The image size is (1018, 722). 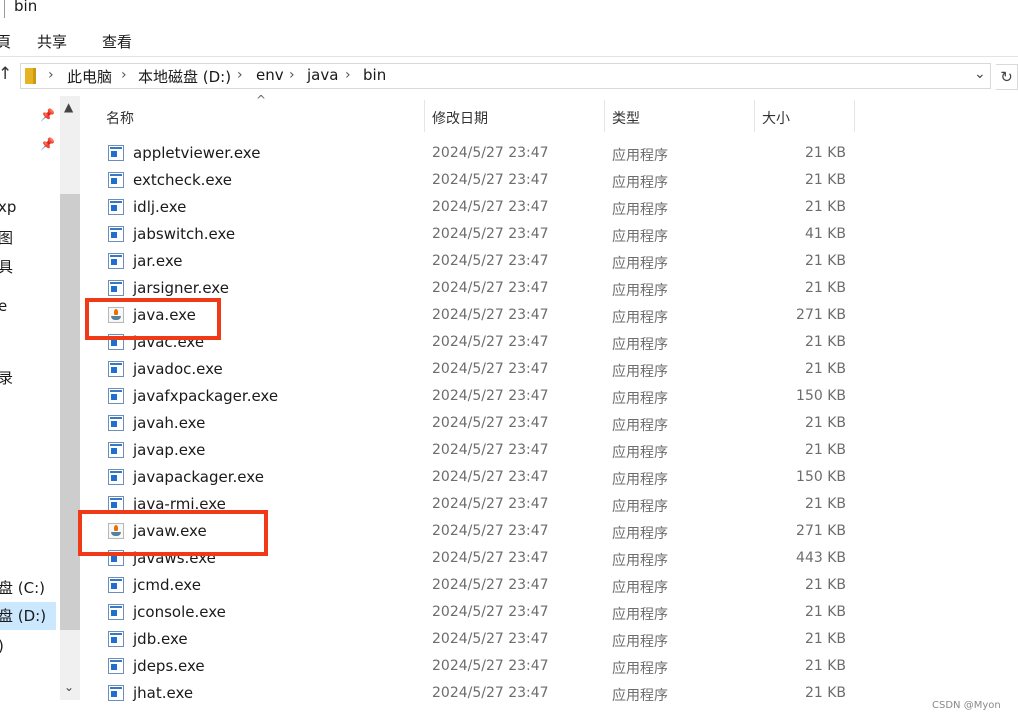 I want to click on file-name: idlj.exe, so click(x=160, y=207).